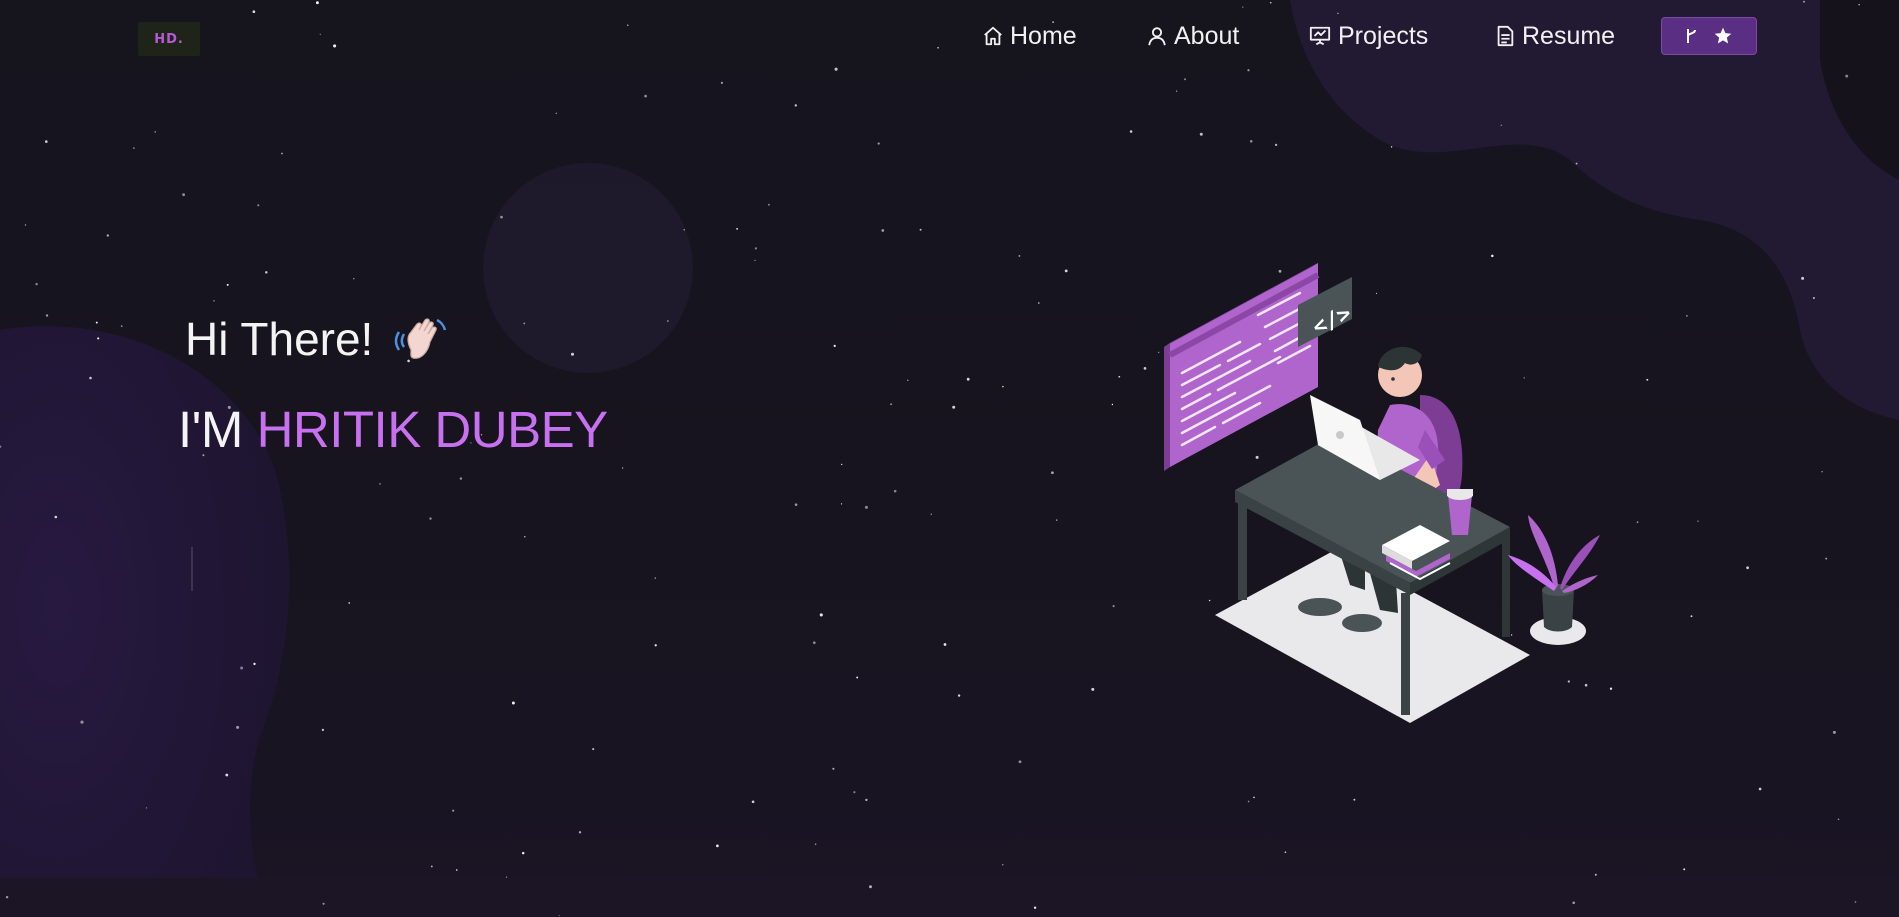 This screenshot has width=1899, height=917. Describe the element at coordinates (1157, 36) in the screenshot. I see `user-icon` at that location.